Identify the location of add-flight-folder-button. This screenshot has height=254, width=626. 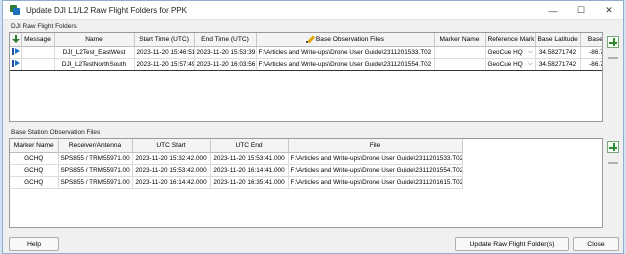
(613, 42).